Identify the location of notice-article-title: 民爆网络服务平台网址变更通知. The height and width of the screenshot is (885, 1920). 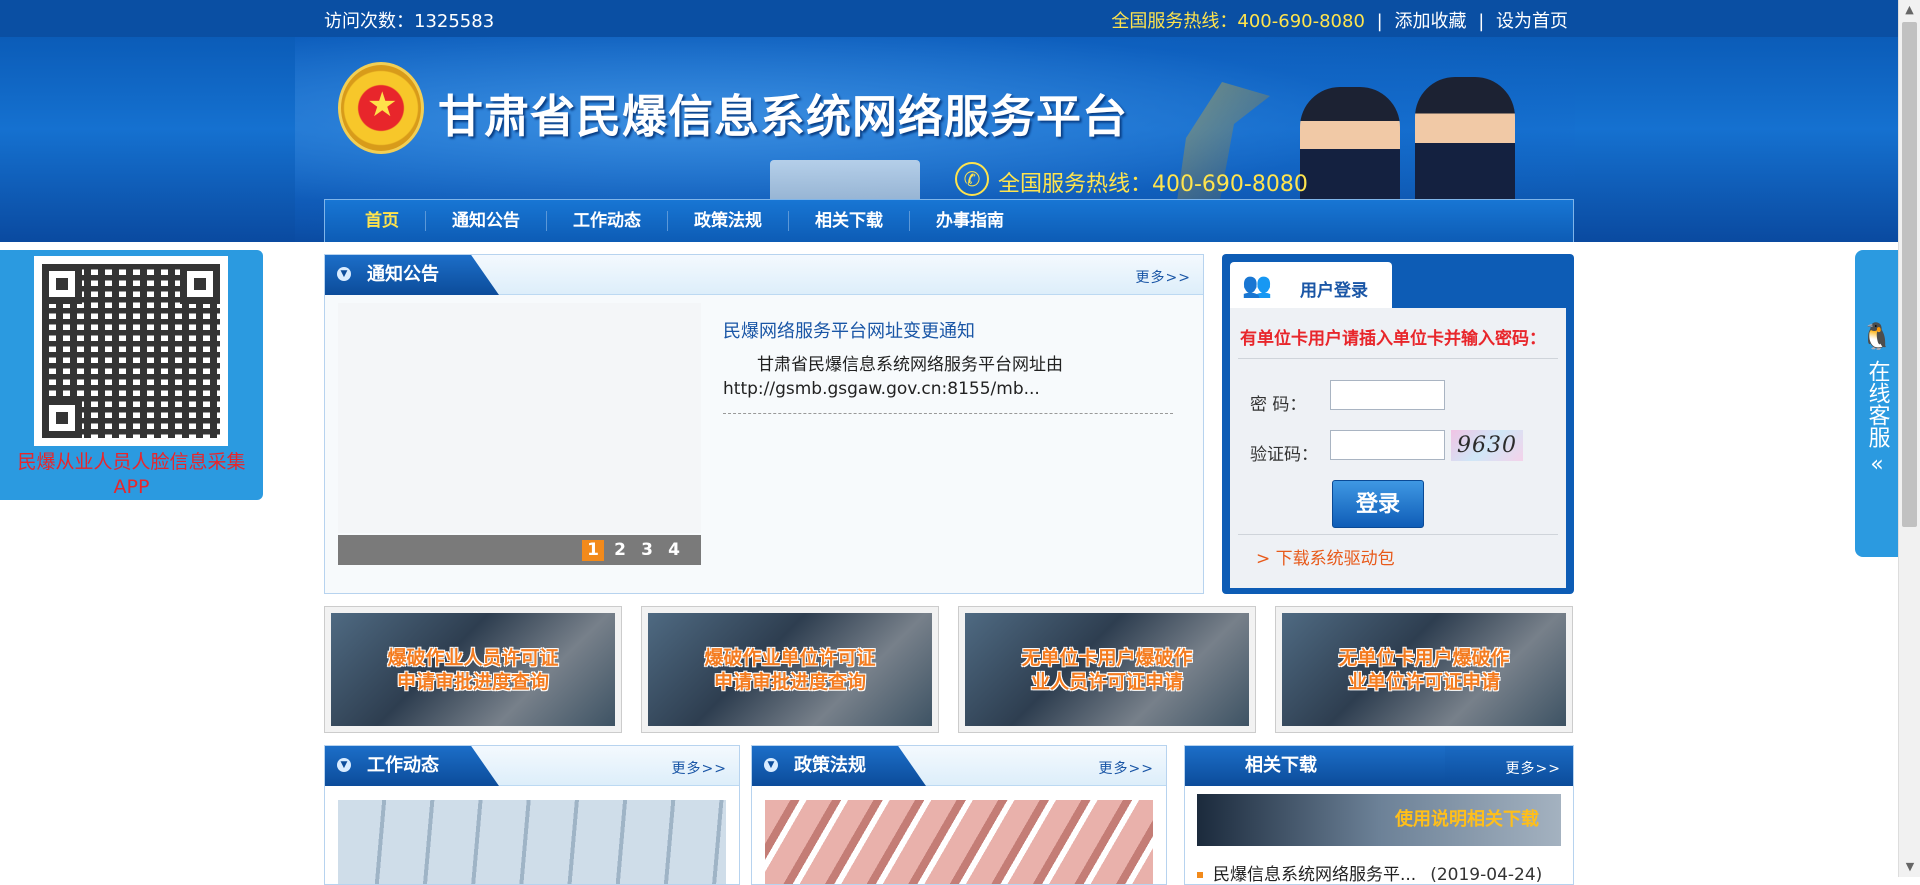
(849, 330).